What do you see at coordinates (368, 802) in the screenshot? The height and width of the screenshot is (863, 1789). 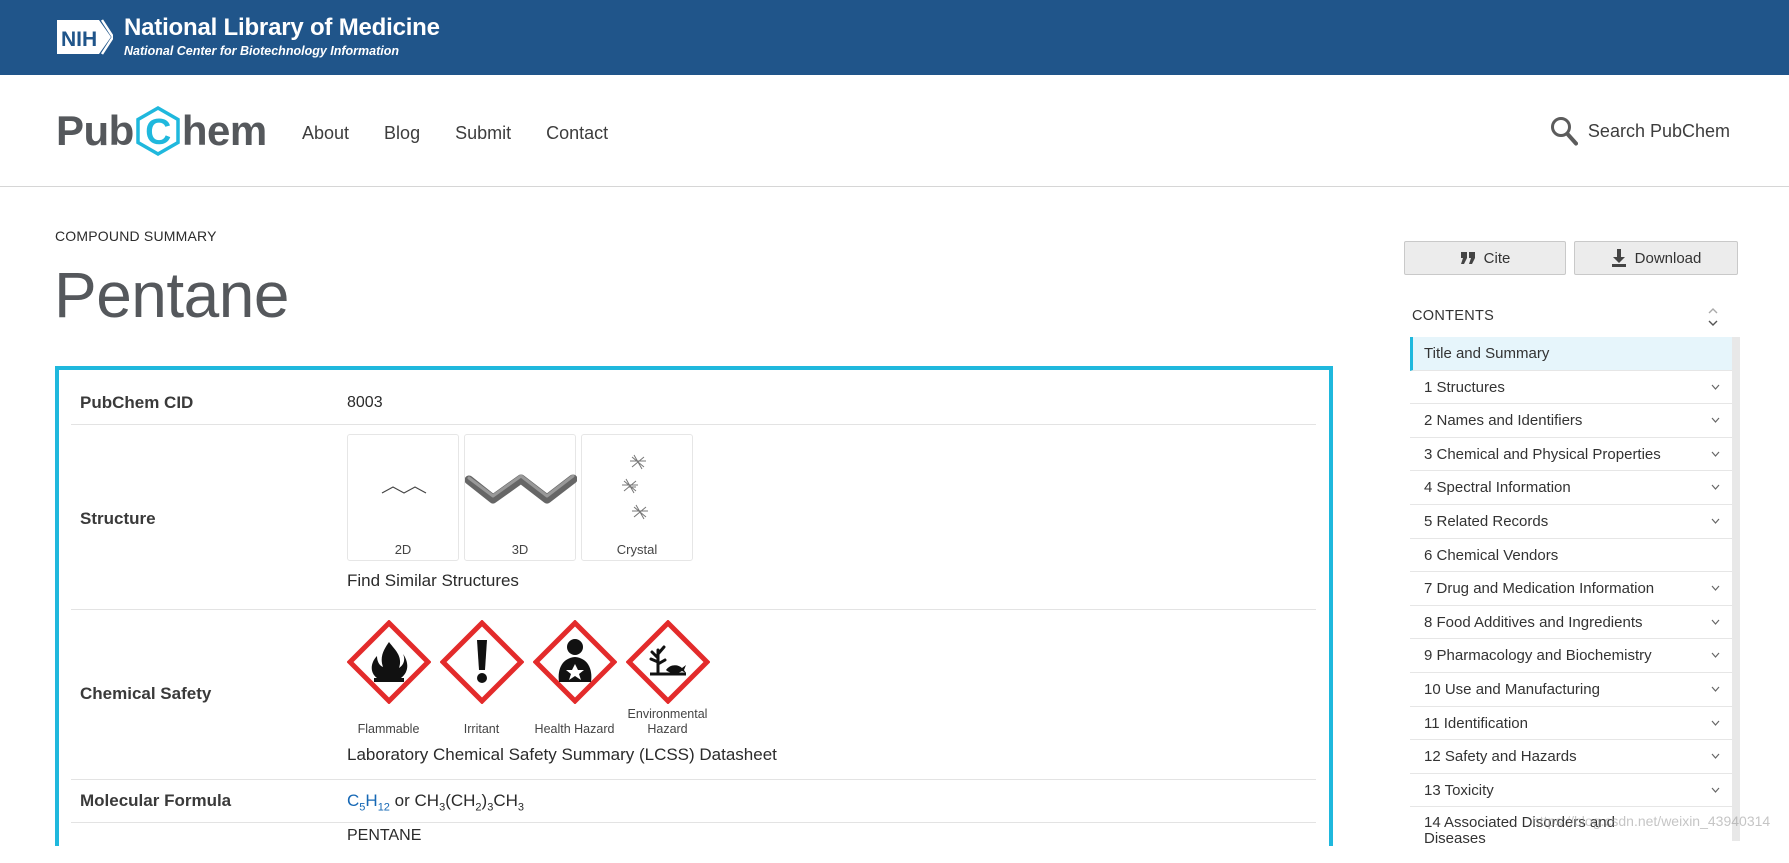 I see `formula-link: C5H12` at bounding box center [368, 802].